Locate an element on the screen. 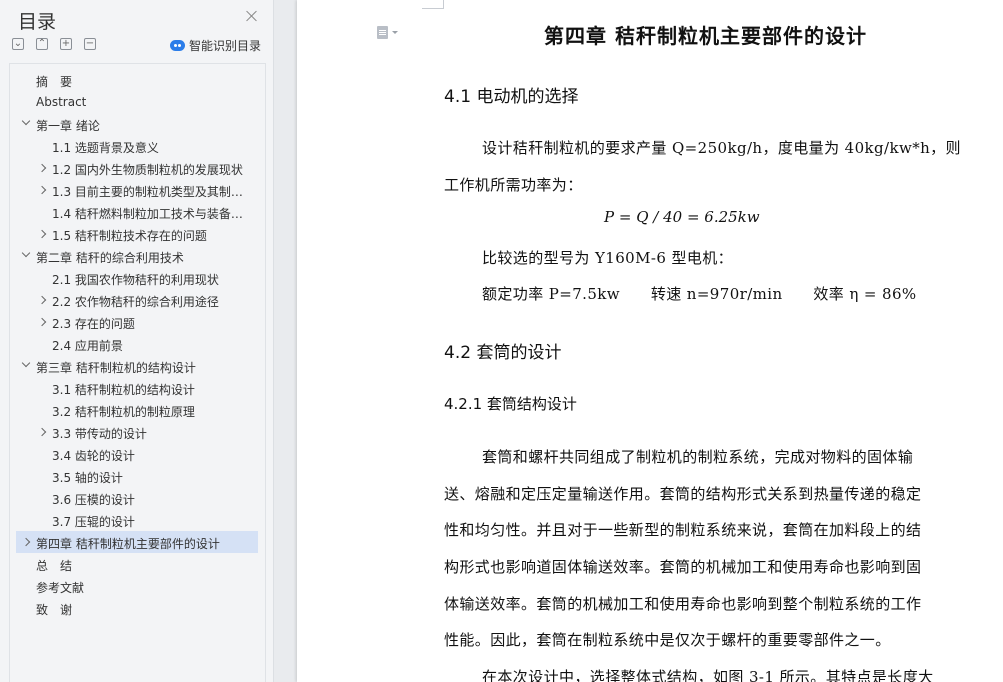 This screenshot has width=1003, height=682. toc-item: 3.2 秸秆制粒机的制粒原理 is located at coordinates (137, 410).